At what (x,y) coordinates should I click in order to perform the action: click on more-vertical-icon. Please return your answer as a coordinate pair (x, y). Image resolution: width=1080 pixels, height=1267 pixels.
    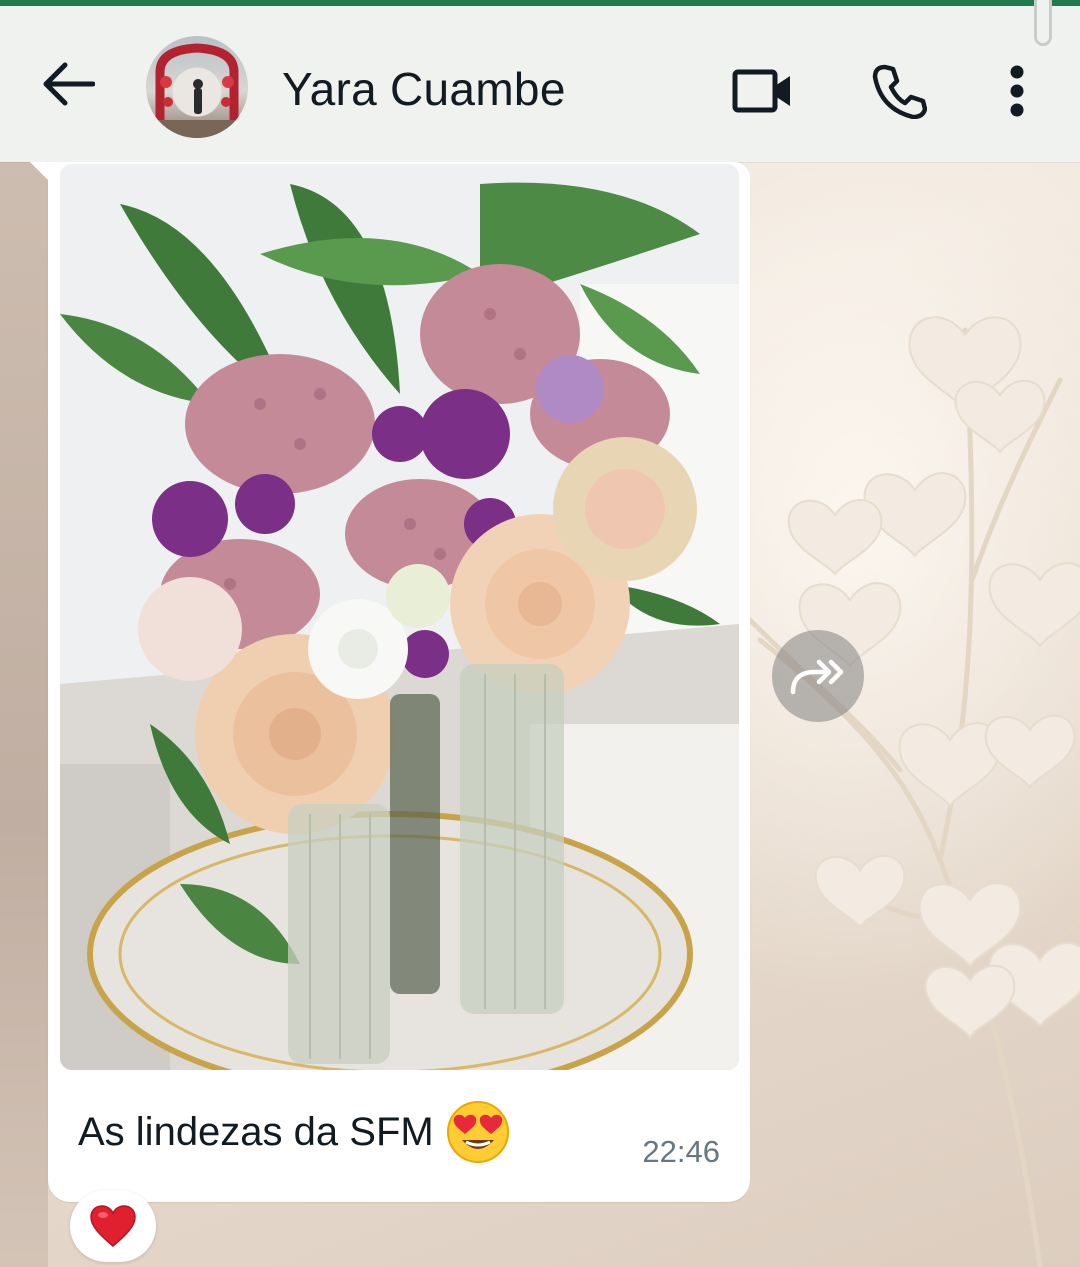
    Looking at the image, I should click on (1017, 91).